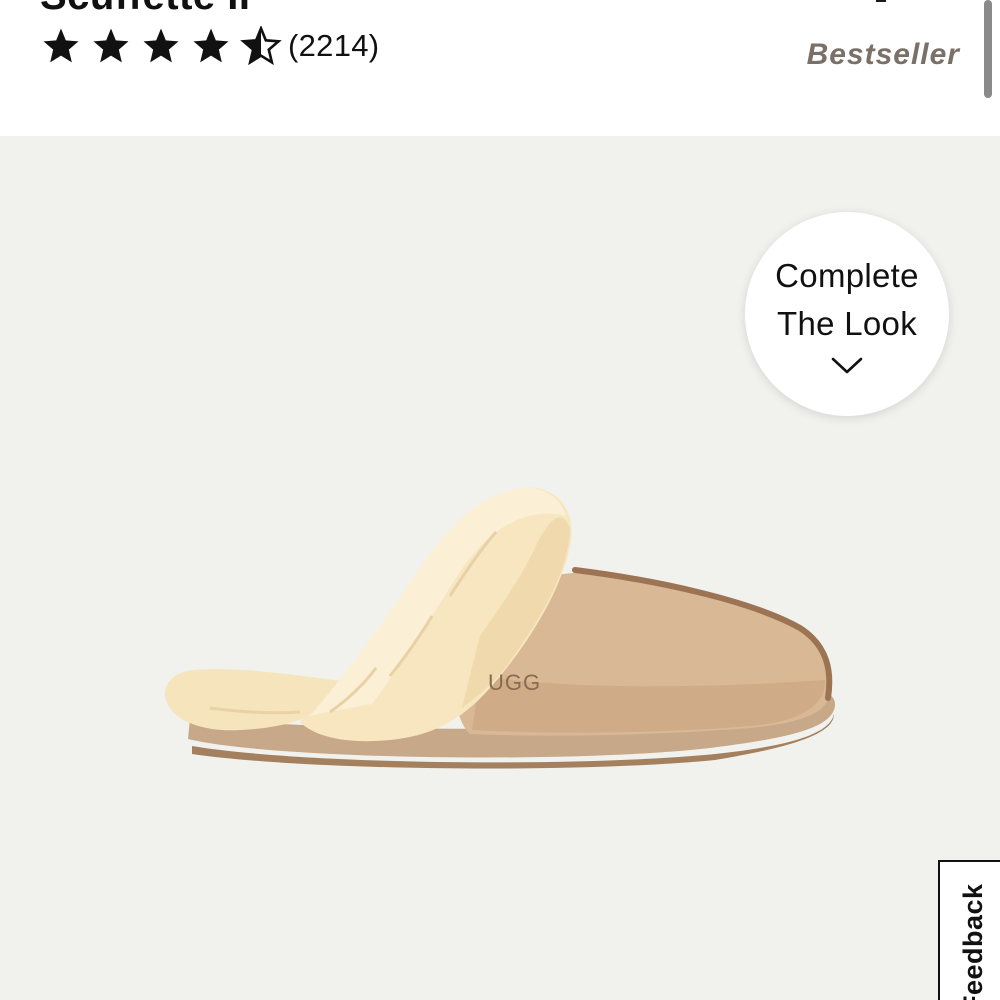 The image size is (1000, 1000). Describe the element at coordinates (333, 46) in the screenshot. I see `review-count: (2214)` at that location.